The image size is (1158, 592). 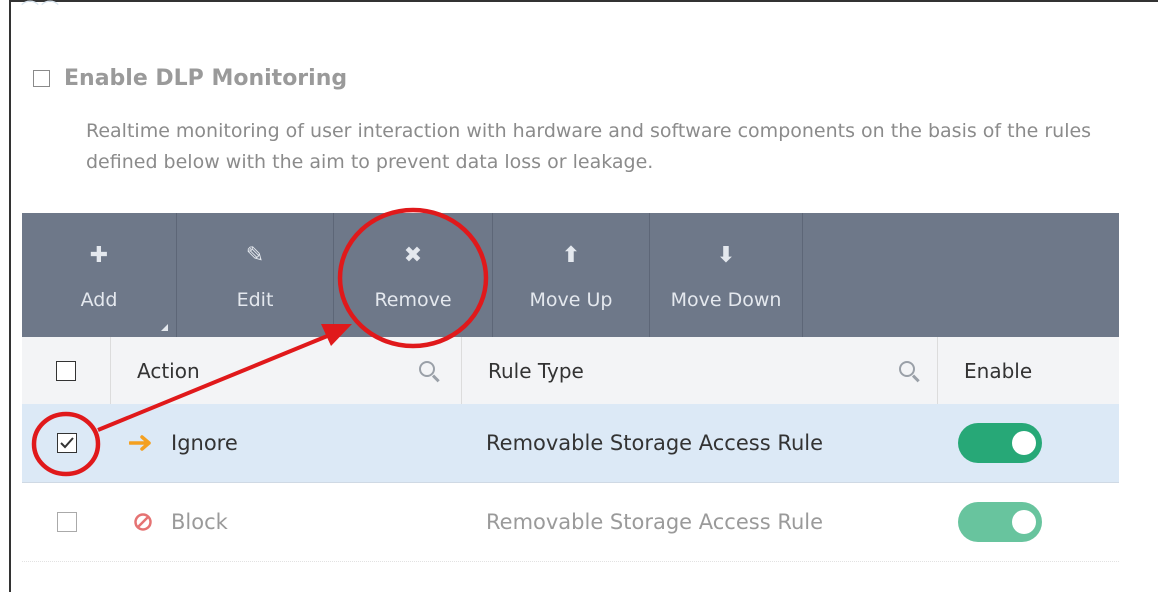 I want to click on enable-dlp-label: Enable DLP Monitoring, so click(x=206, y=78).